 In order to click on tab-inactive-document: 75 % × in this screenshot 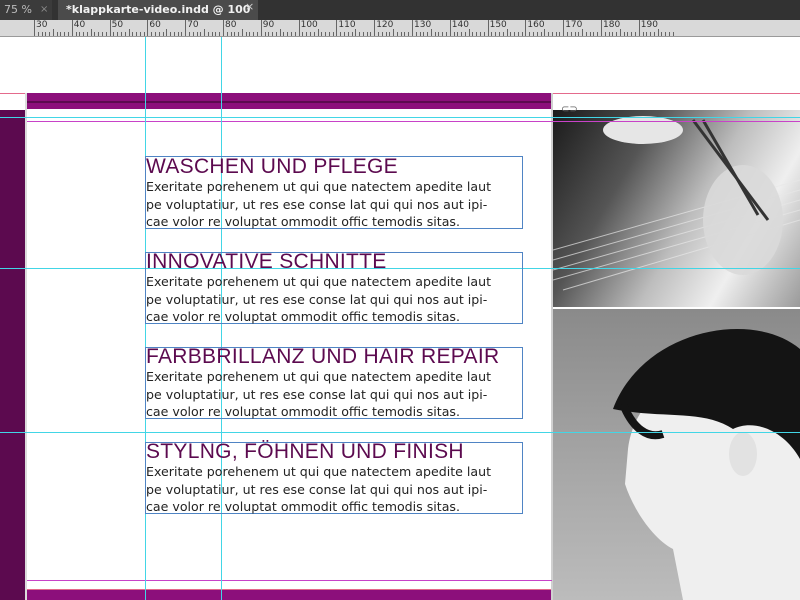, I will do `click(26, 10)`.